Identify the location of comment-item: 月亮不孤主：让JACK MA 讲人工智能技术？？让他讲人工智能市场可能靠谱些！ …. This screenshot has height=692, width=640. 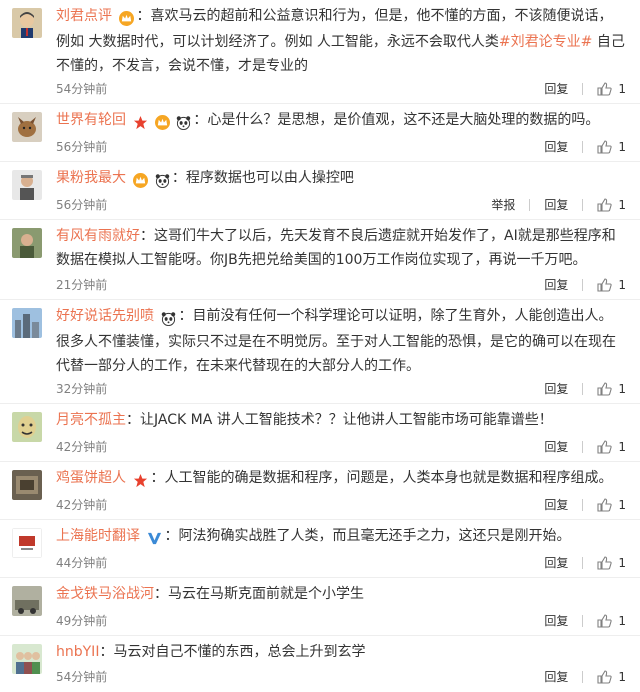
(320, 433).